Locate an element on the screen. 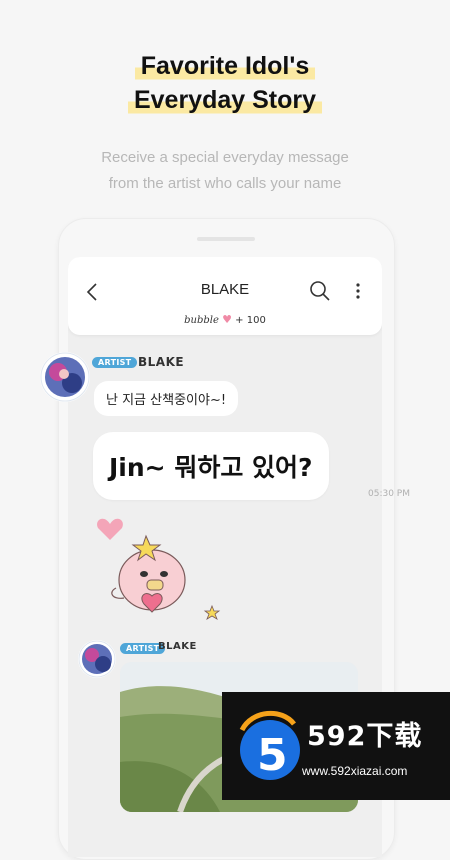  headline-line-2: Everyday Story is located at coordinates (225, 100).